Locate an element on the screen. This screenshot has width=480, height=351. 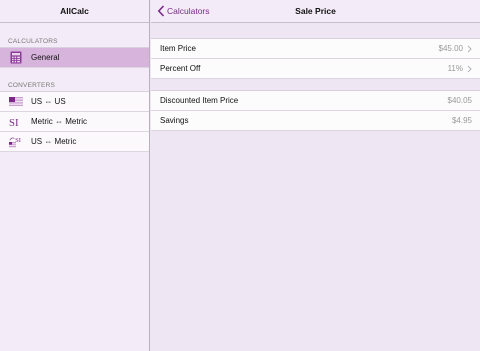
row-savings: Savings $4.95 is located at coordinates (315, 121).